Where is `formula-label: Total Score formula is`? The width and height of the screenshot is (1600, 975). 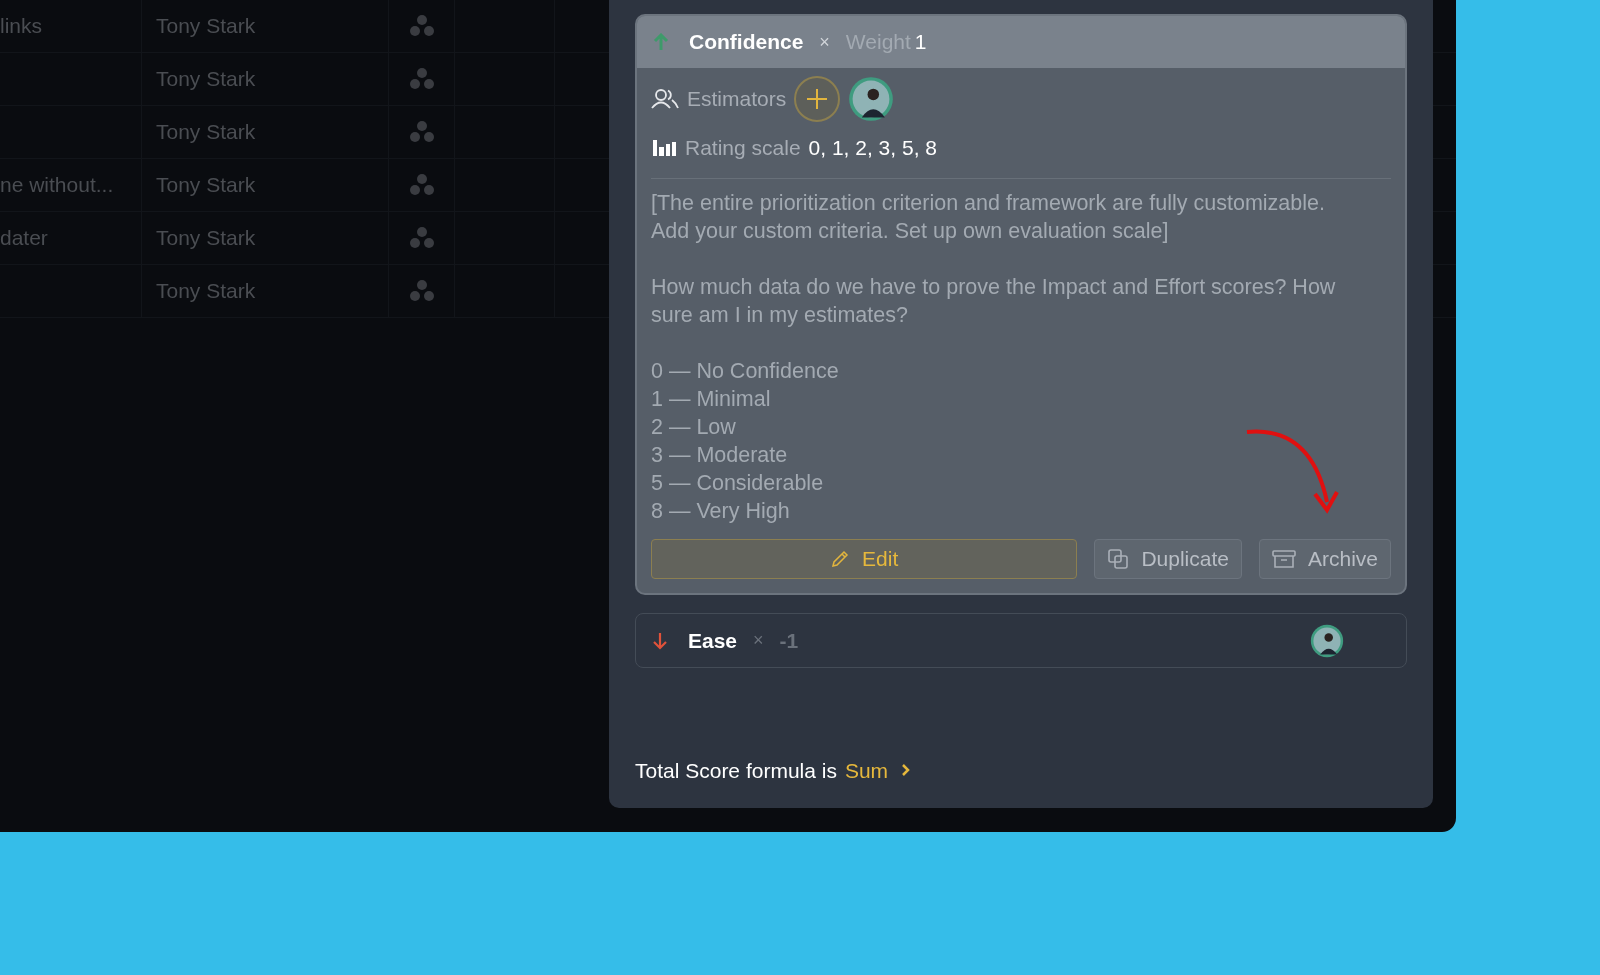 formula-label: Total Score formula is is located at coordinates (736, 770).